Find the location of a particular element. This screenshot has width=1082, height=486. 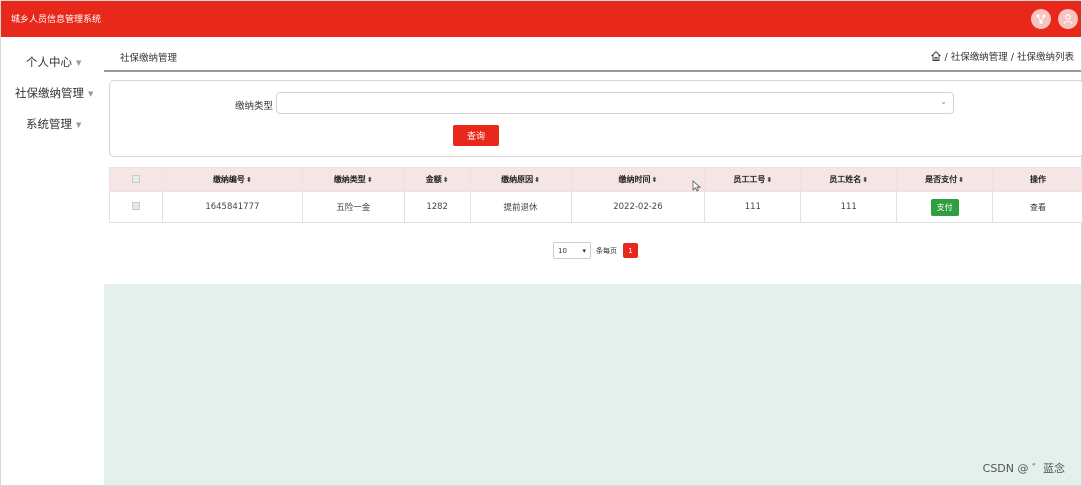

sidebar-item-label: 系统管理 is located at coordinates (49, 124).